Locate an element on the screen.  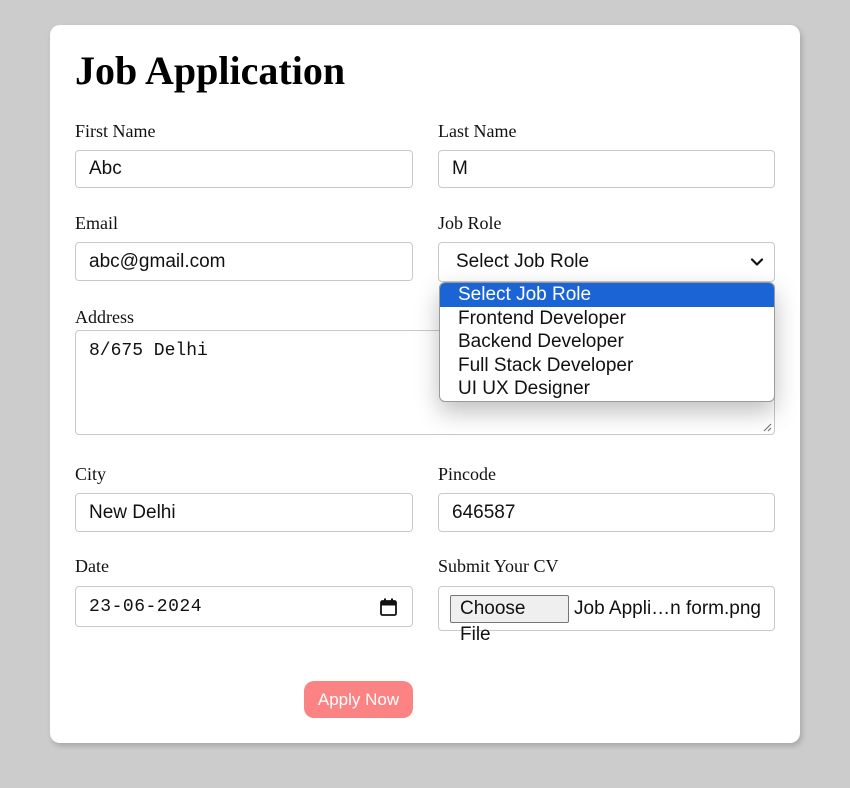
calendar-icon is located at coordinates (388, 607).